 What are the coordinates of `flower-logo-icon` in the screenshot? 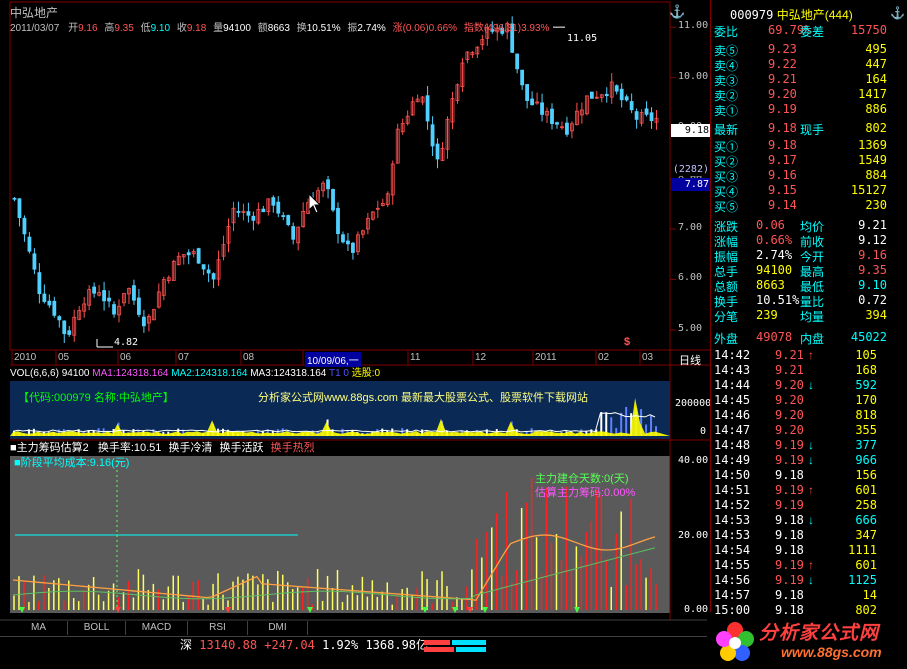 It's located at (735, 642).